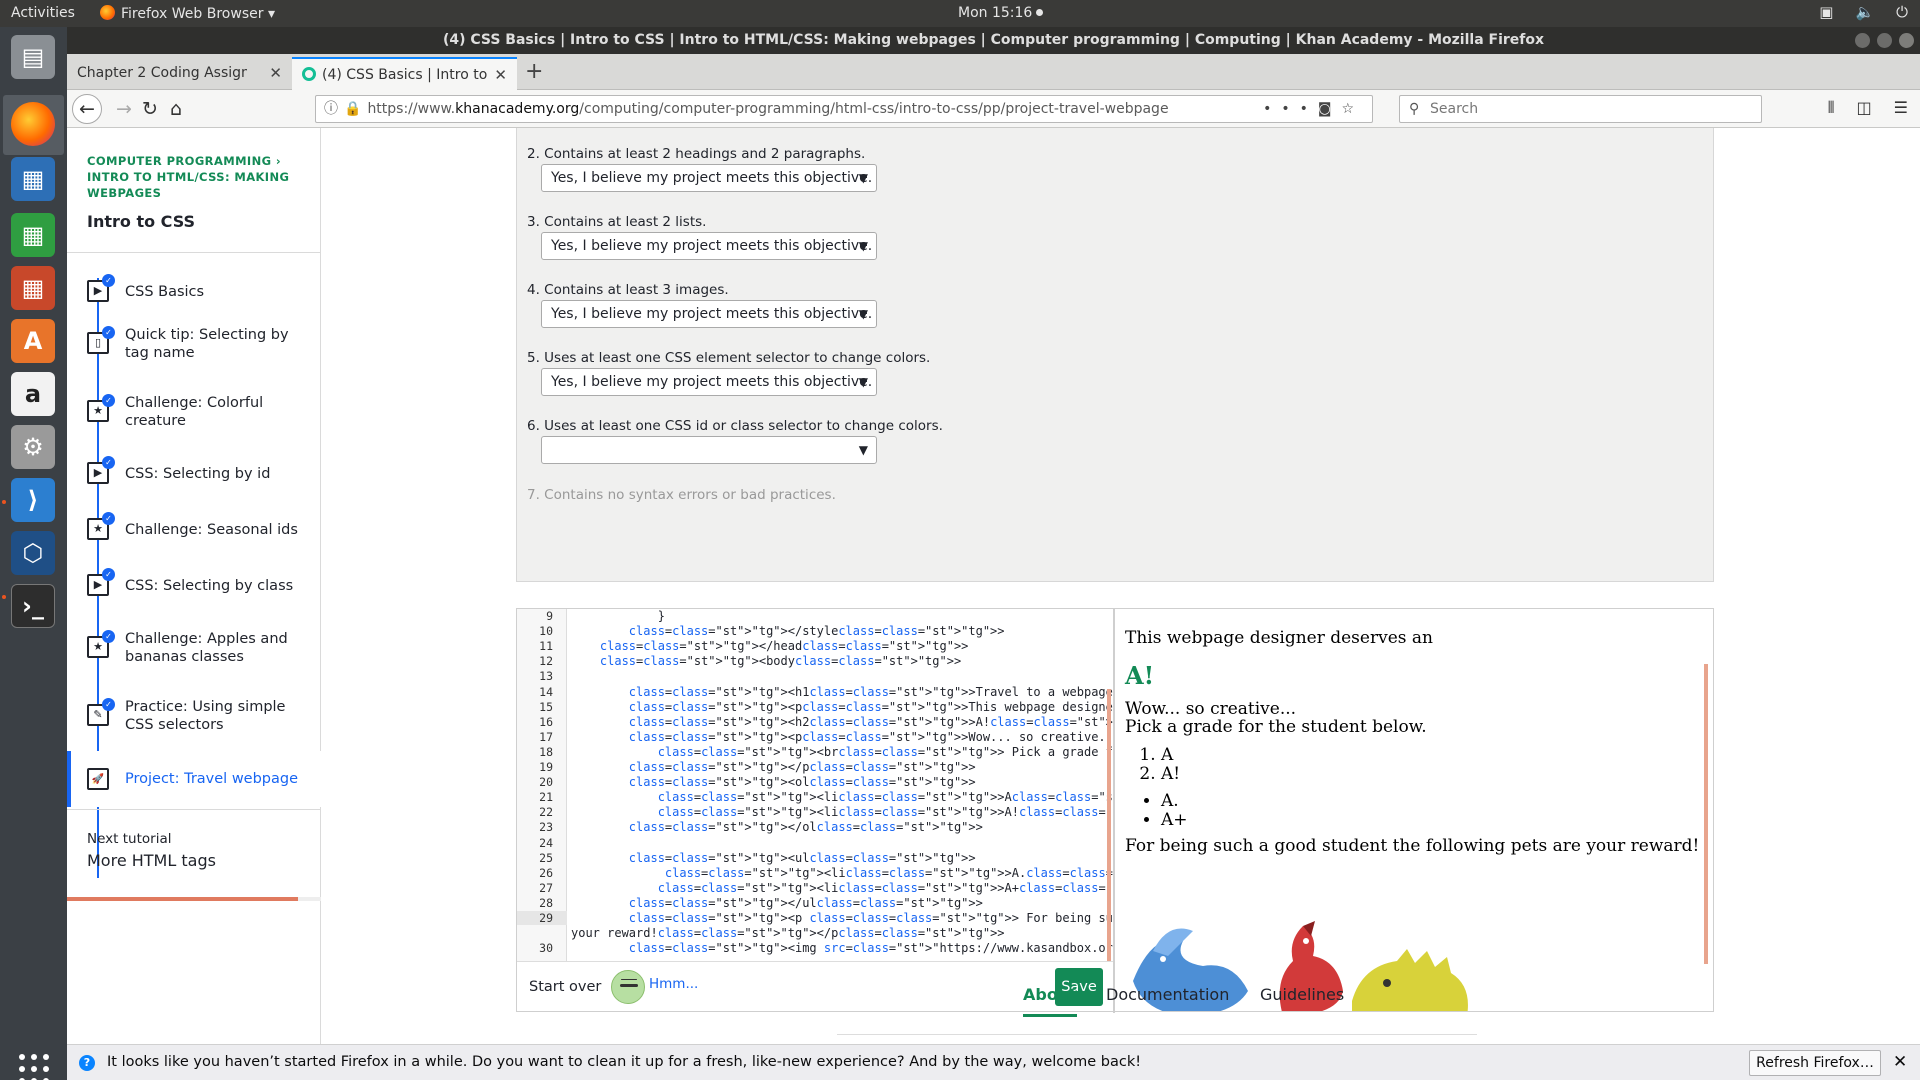 Image resolution: width=1920 pixels, height=1080 pixels. What do you see at coordinates (1290, 109) in the screenshot?
I see `page-actions-icon: •••` at bounding box center [1290, 109].